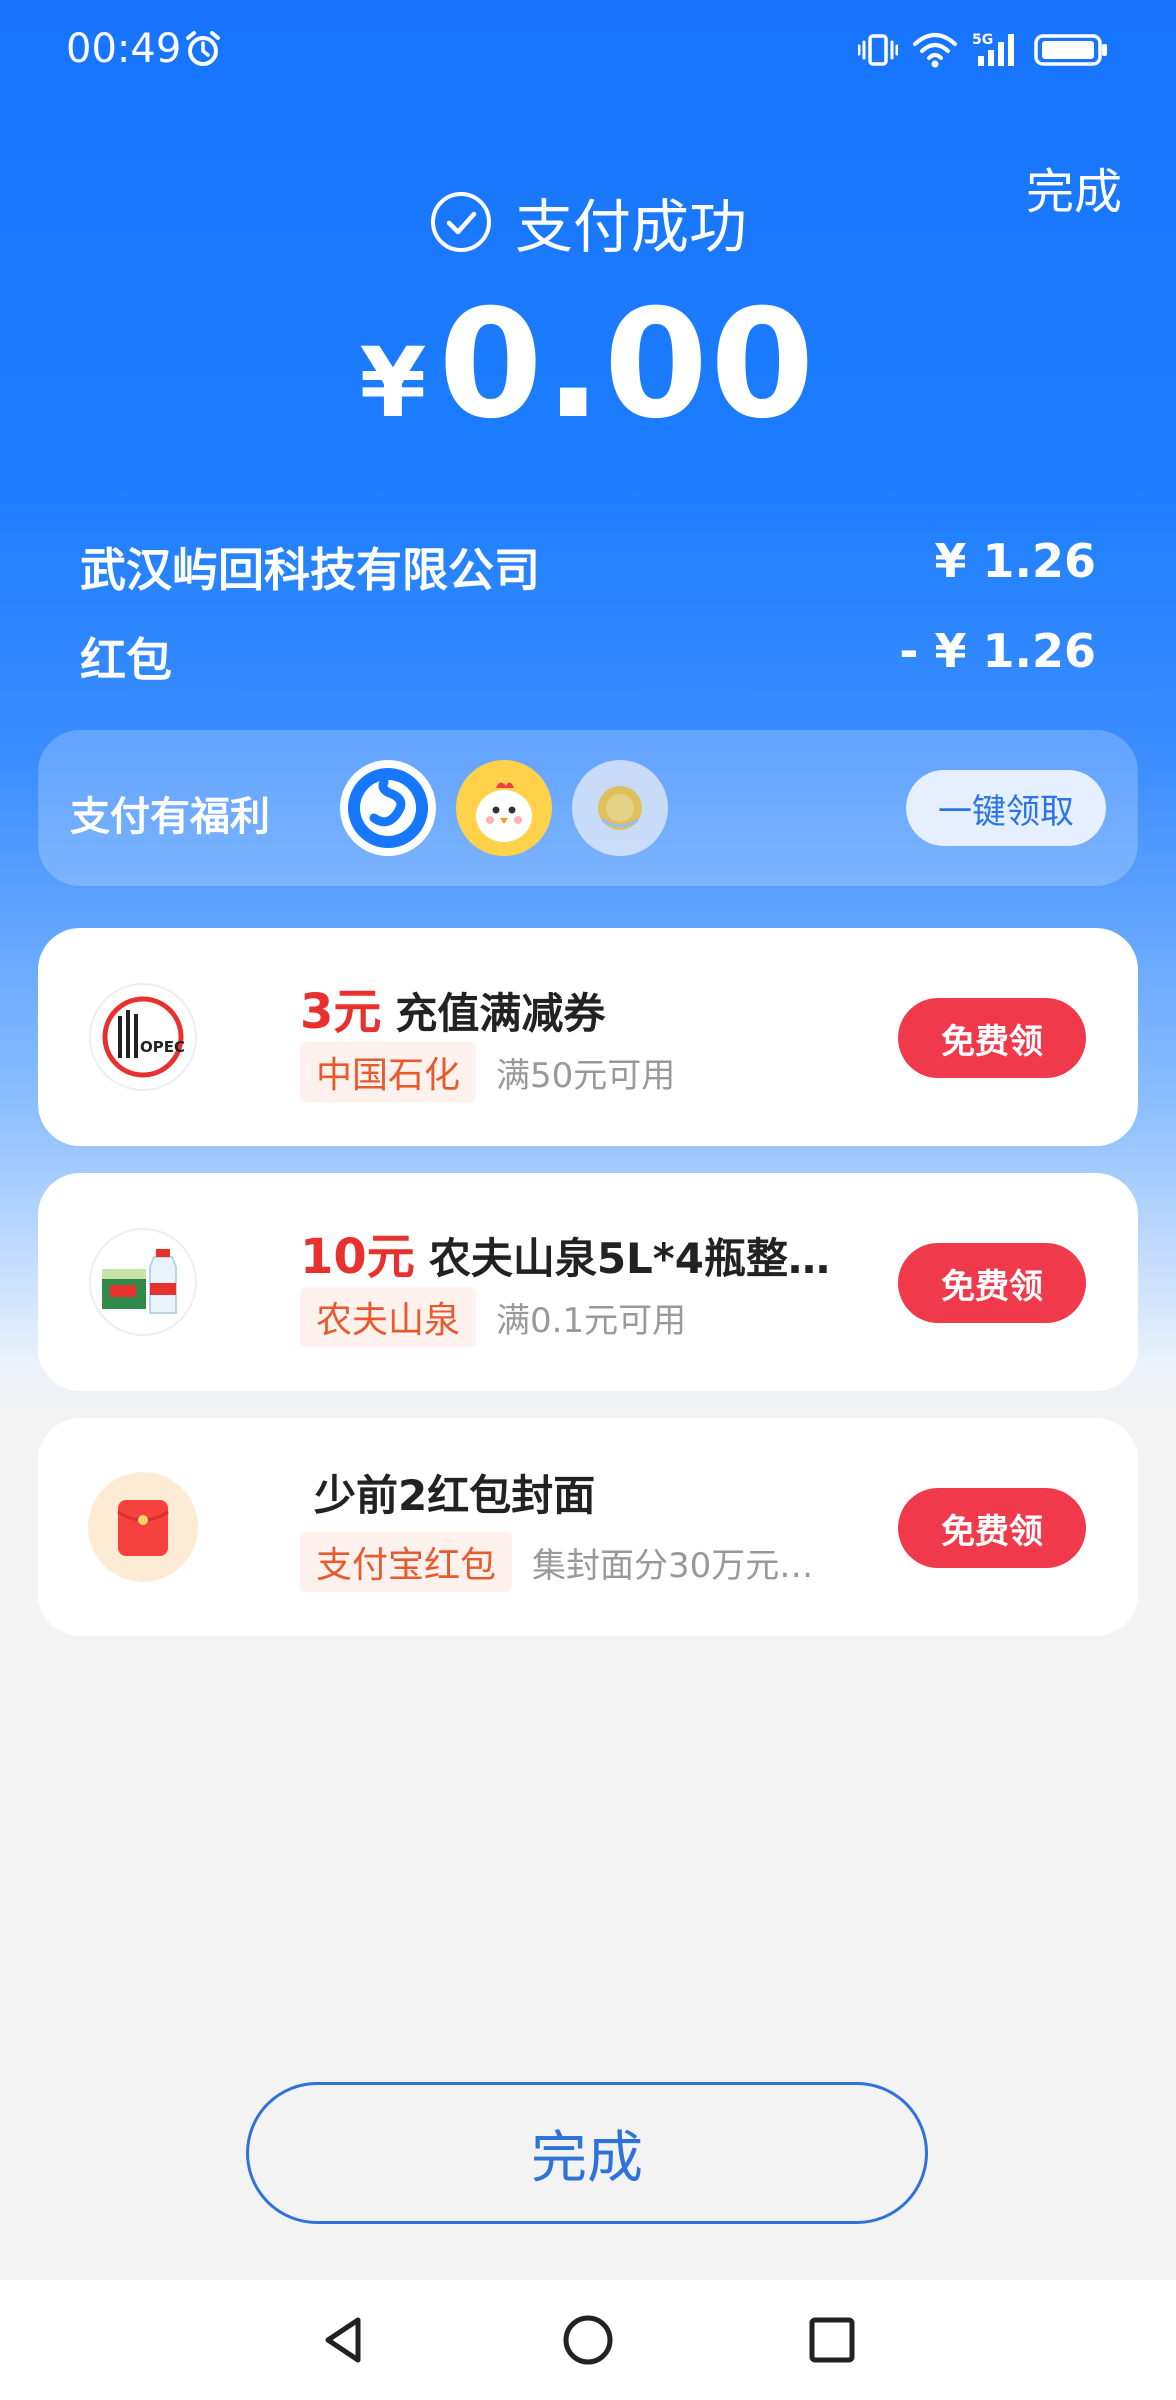  Describe the element at coordinates (627, 365) in the screenshot. I see `amount-value: 0.00` at that location.